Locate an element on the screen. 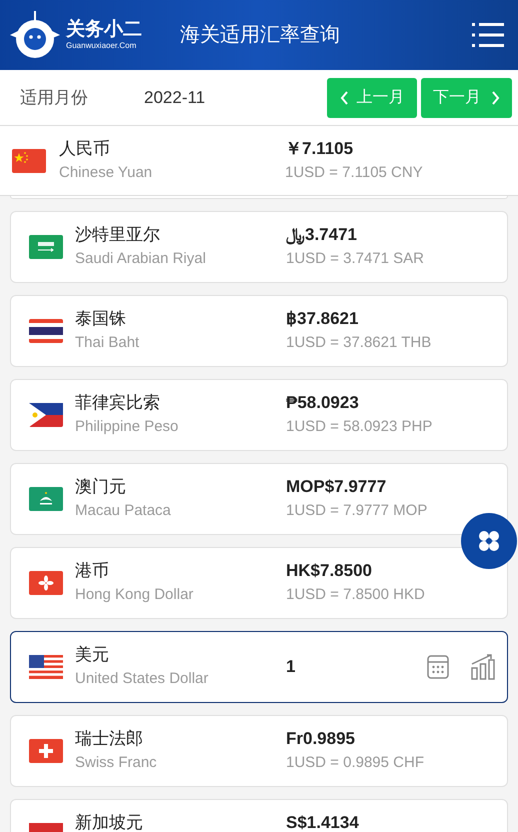 The width and height of the screenshot is (518, 832). currency-name: 泰国铢 is located at coordinates (101, 319).